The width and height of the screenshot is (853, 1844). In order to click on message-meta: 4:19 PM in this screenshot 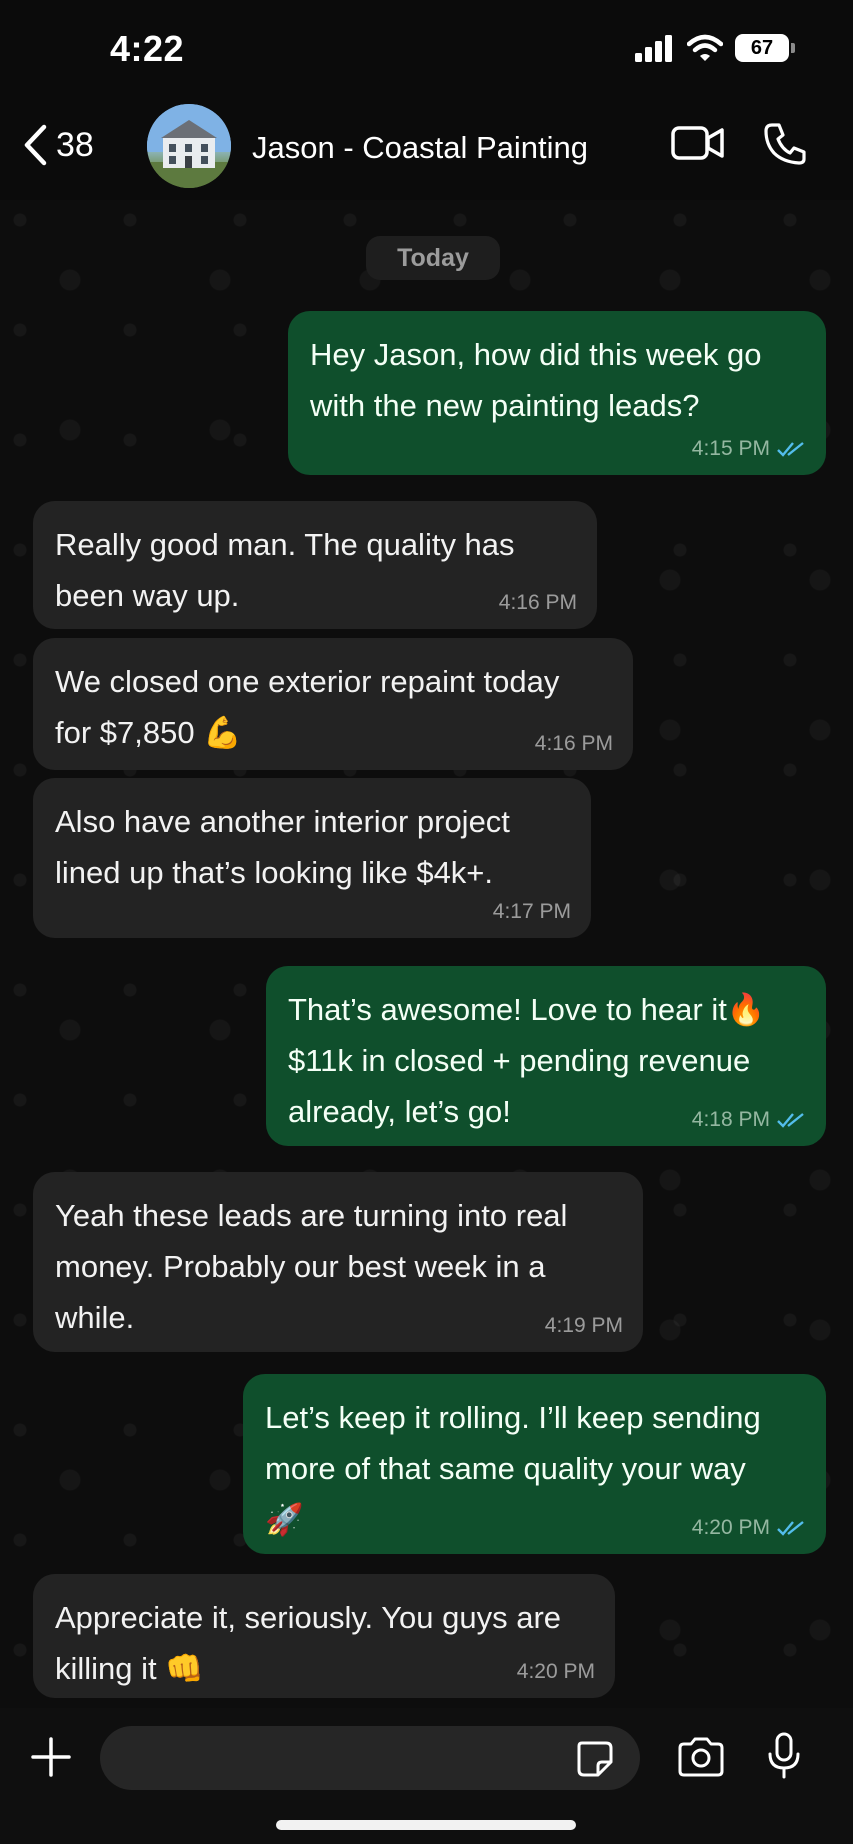, I will do `click(584, 1326)`.